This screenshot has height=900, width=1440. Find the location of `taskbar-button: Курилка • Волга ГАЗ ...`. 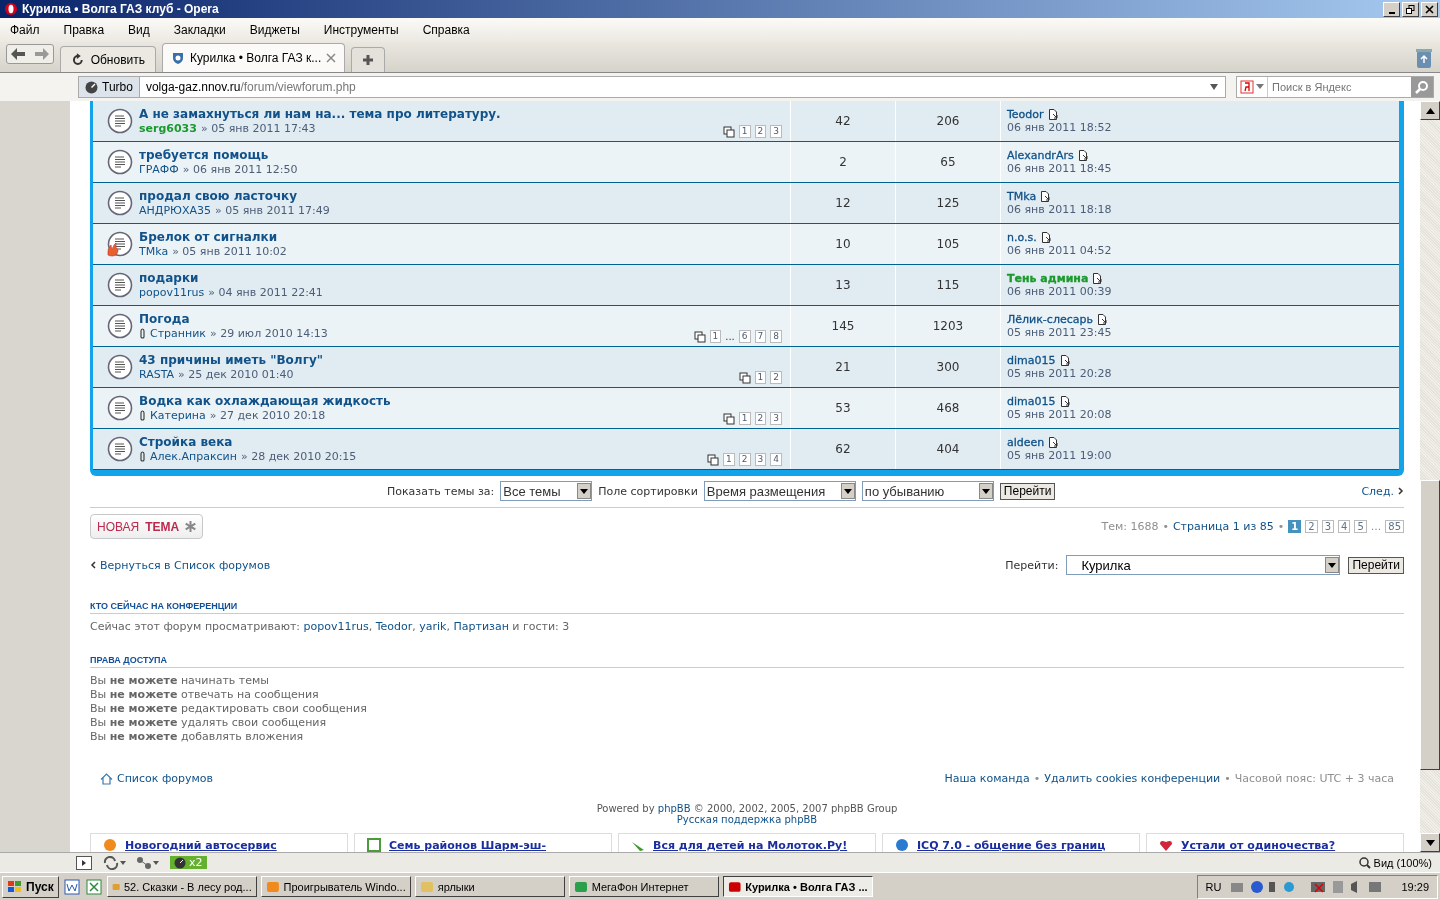

taskbar-button: Курилка • Волга ГАЗ ... is located at coordinates (797, 886).